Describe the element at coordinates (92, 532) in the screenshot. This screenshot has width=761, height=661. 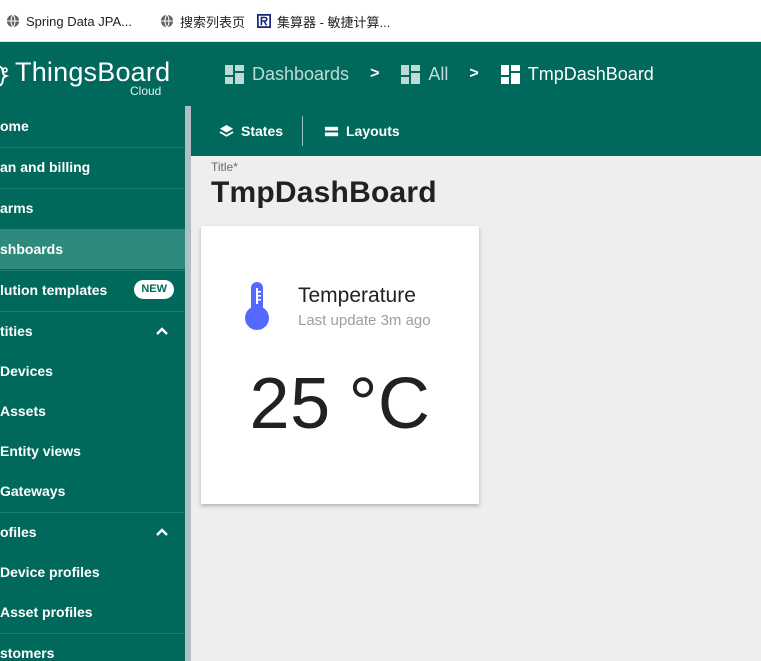
I see `sidebar-item-profiles: ofiles` at that location.